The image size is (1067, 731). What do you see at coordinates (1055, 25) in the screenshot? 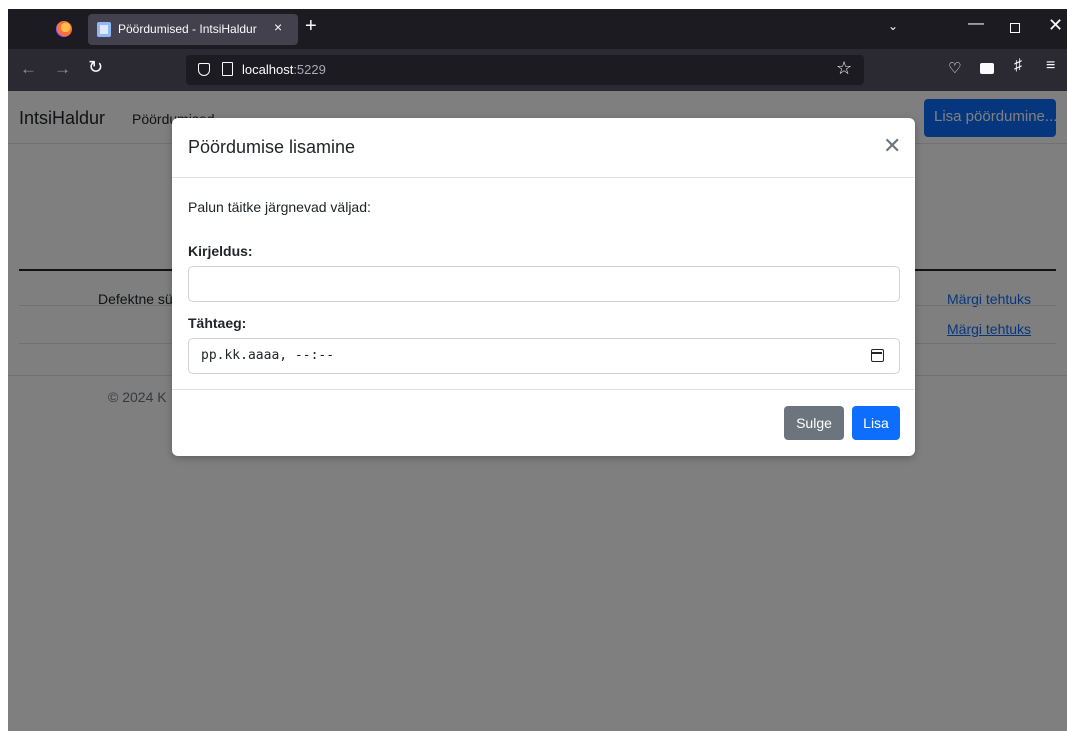
I see `window-close-icon: ✕` at bounding box center [1055, 25].